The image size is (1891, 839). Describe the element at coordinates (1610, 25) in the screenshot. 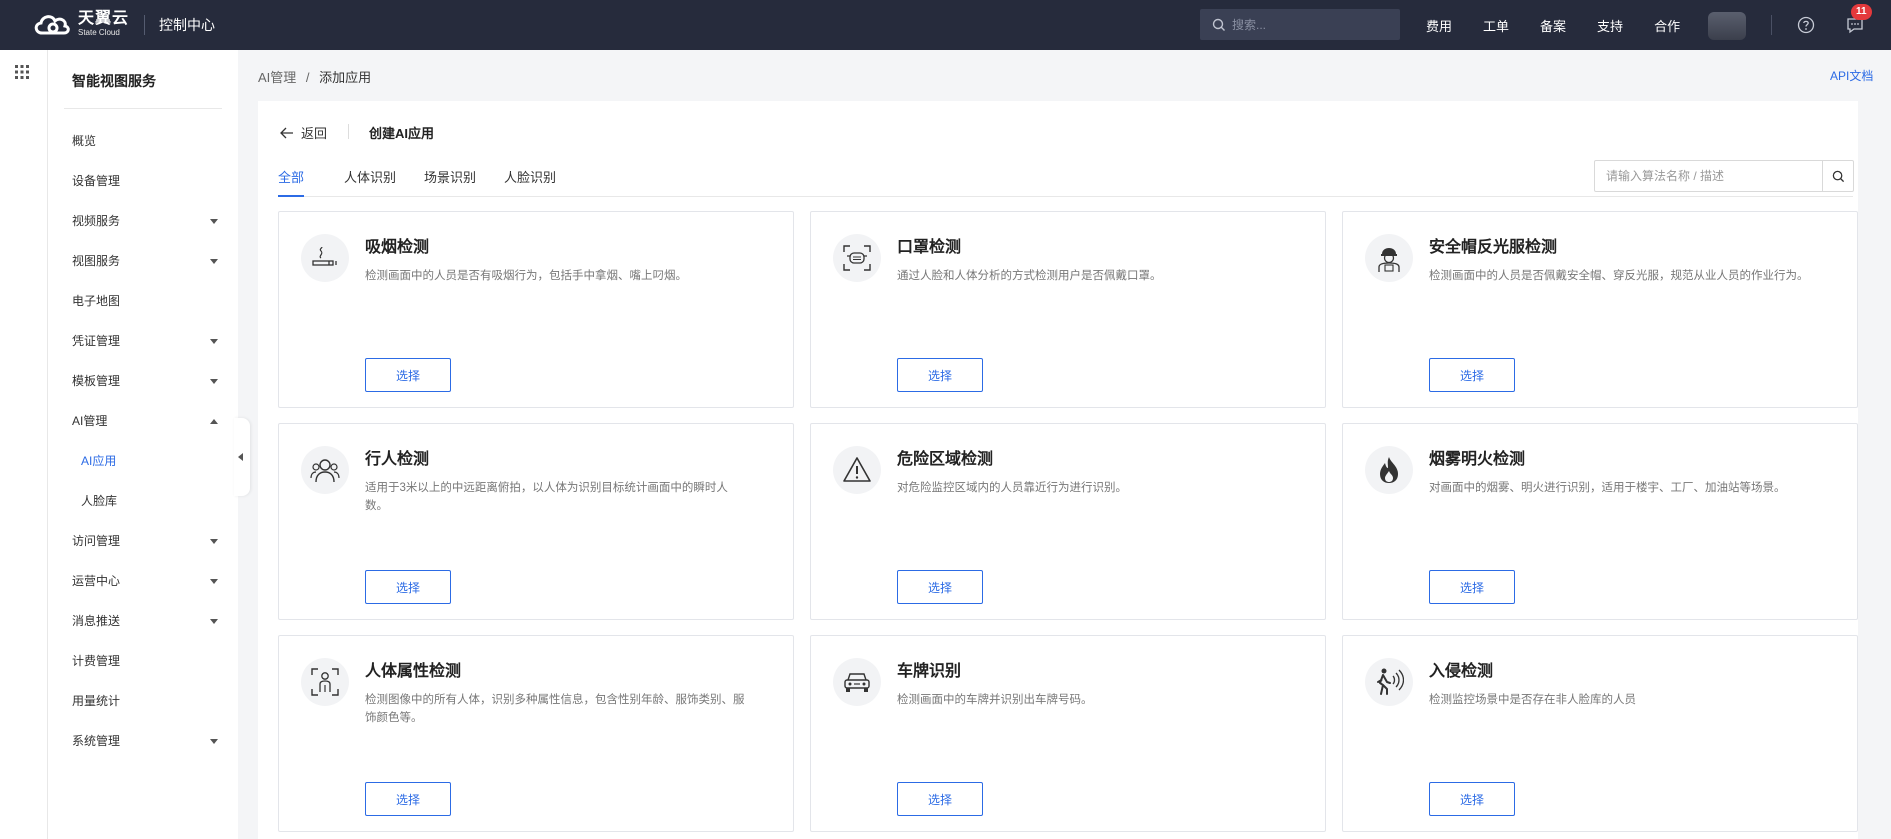

I see `nav-support: 支持` at that location.